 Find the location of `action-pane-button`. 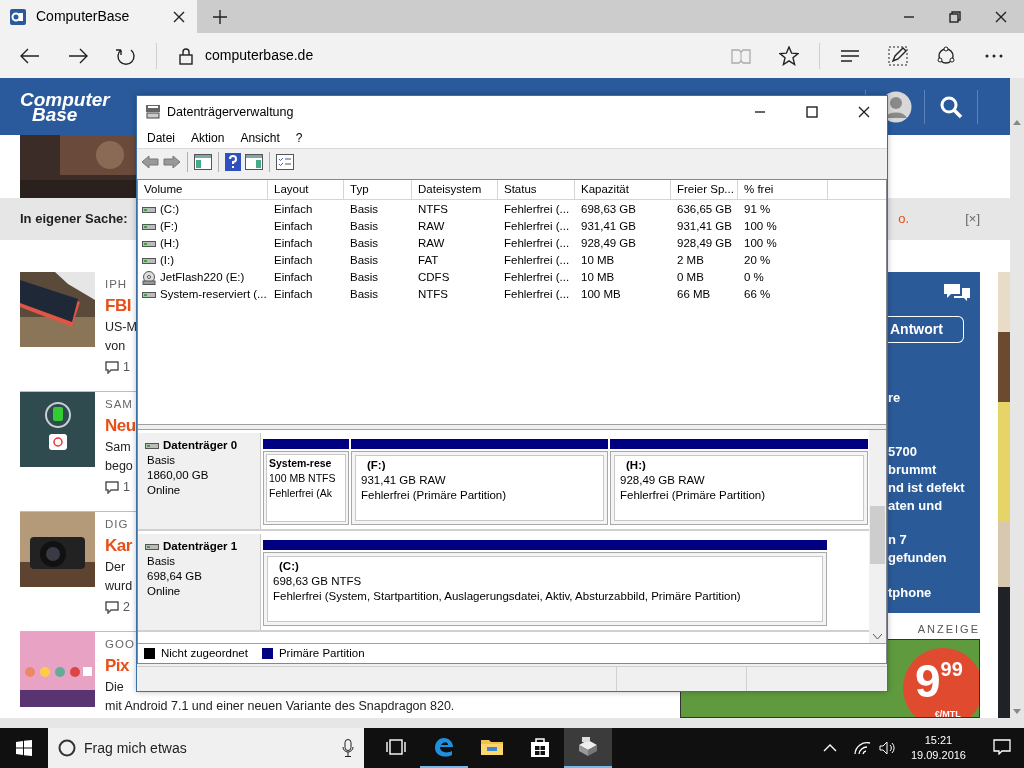

action-pane-button is located at coordinates (254, 162).